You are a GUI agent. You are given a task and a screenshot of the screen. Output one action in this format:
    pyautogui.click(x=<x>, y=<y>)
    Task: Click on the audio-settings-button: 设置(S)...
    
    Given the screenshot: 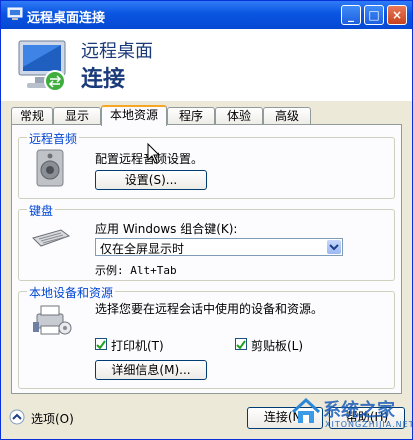 What is the action you would take?
    pyautogui.click(x=151, y=180)
    